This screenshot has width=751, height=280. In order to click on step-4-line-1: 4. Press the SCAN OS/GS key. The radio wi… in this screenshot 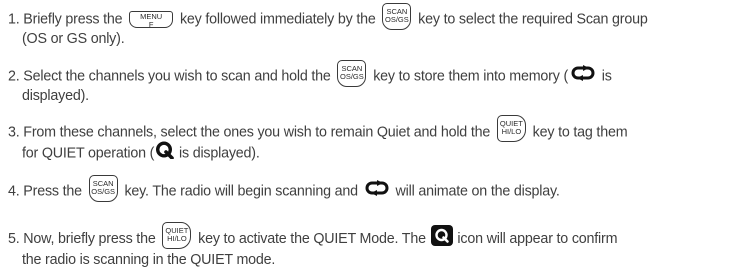, I will do `click(284, 189)`.